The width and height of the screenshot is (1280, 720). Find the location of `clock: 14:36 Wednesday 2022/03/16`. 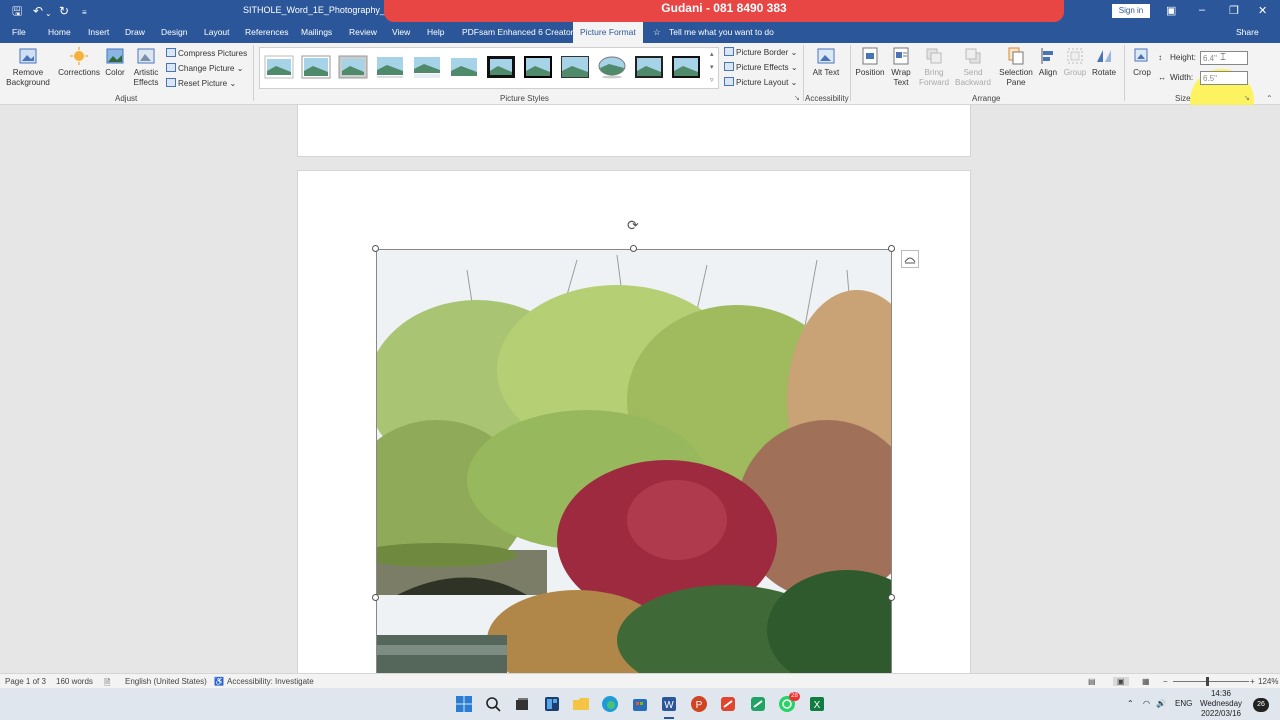

clock: 14:36 Wednesday 2022/03/16 is located at coordinates (1221, 704).